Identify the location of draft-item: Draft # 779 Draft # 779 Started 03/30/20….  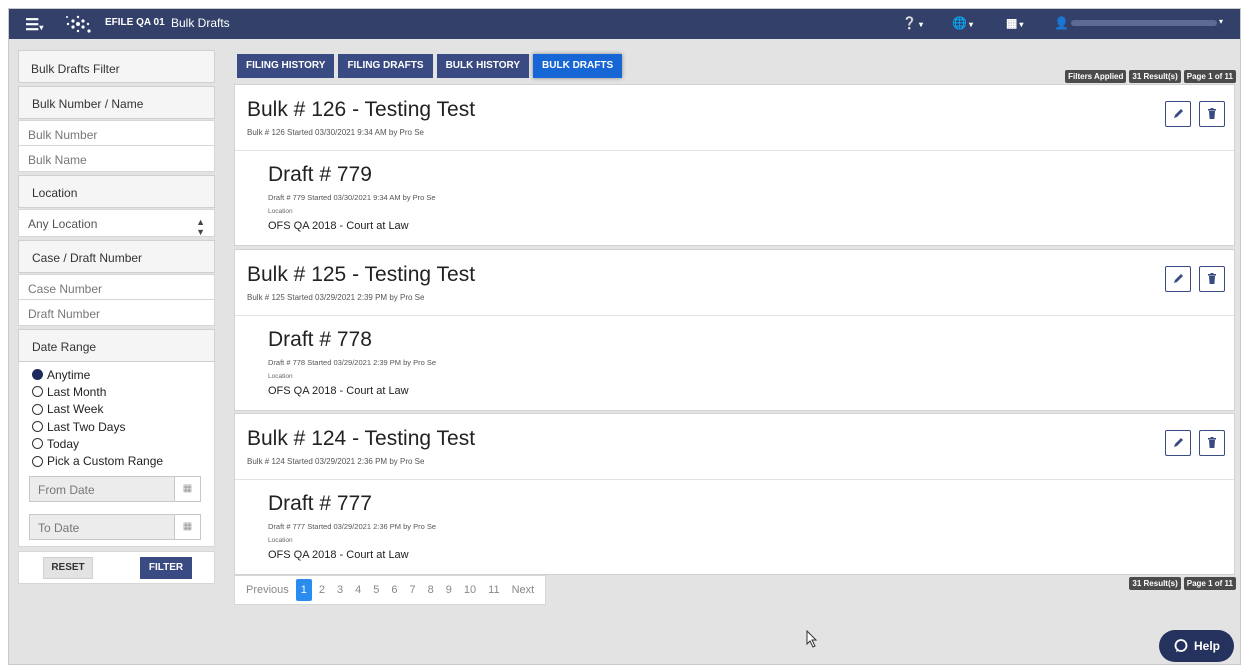
(734, 198).